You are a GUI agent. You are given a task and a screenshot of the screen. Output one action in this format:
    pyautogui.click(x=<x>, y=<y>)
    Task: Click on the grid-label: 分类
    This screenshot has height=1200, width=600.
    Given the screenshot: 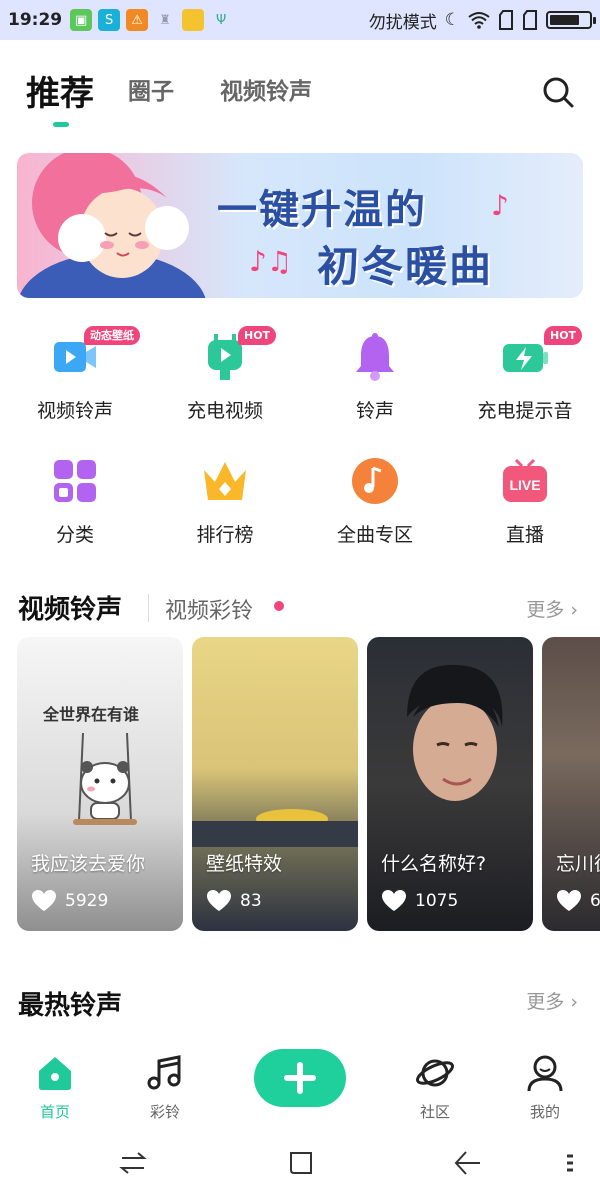 What is the action you would take?
    pyautogui.click(x=74, y=535)
    